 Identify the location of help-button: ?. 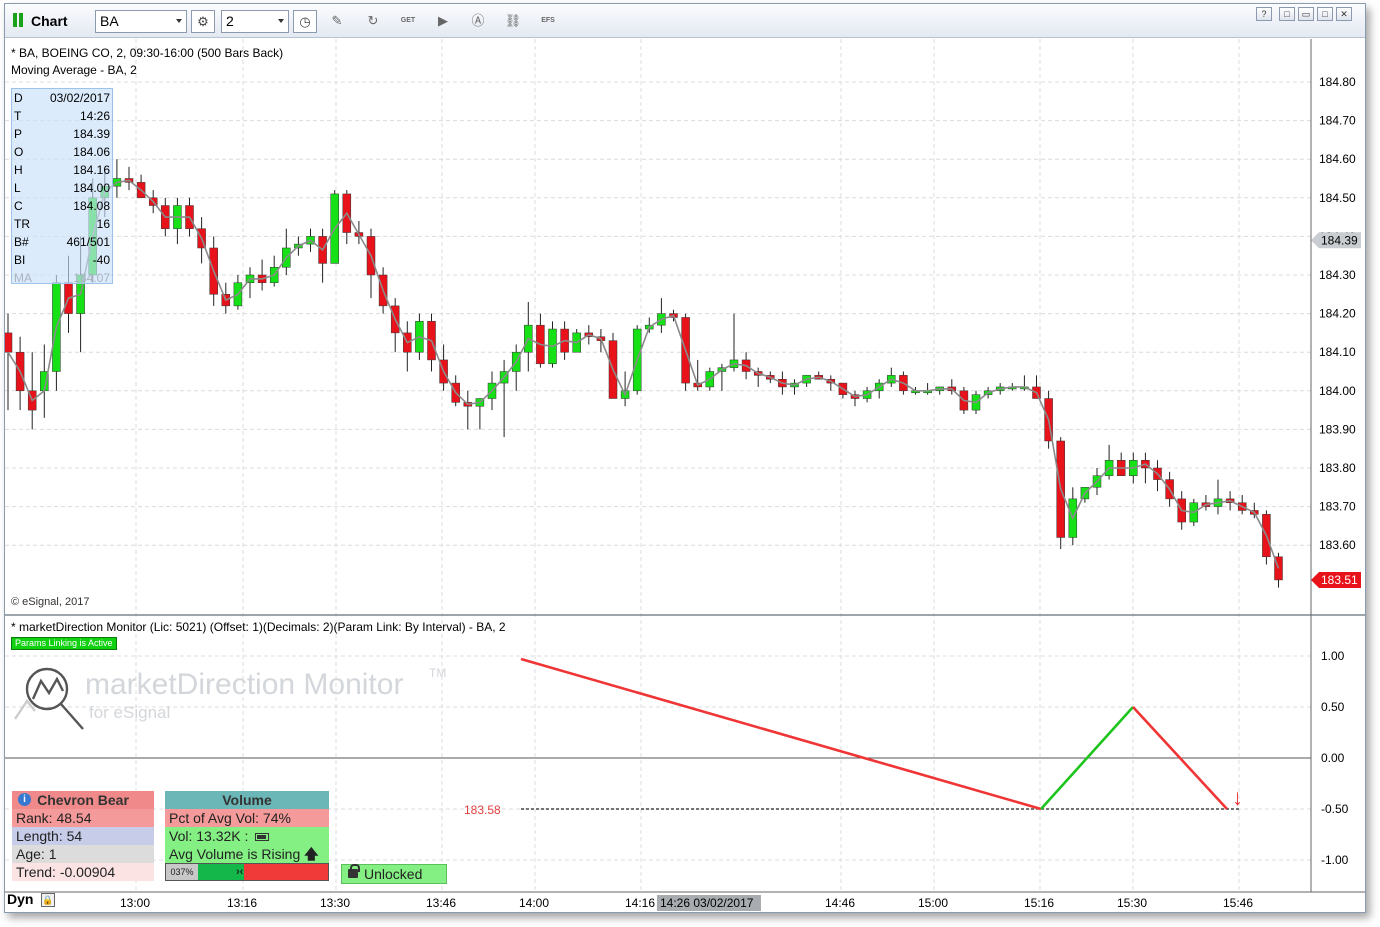
(1264, 14).